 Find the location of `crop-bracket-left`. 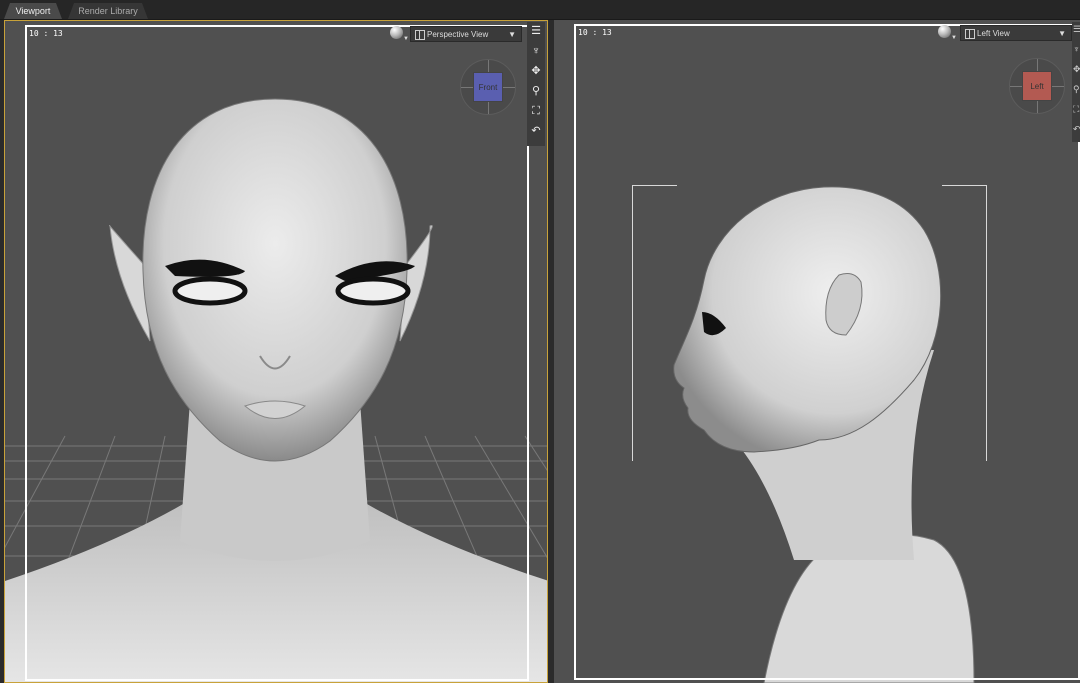

crop-bracket-left is located at coordinates (654, 323).